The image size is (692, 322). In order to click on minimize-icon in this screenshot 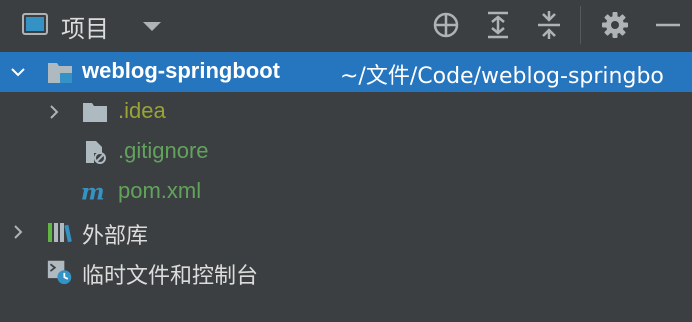, I will do `click(667, 25)`.